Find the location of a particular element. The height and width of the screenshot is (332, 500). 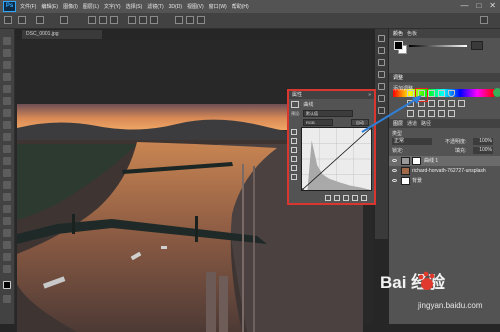

workspace-switcher-icon is located at coordinates (484, 20).